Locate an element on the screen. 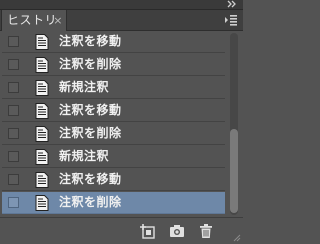 The width and height of the screenshot is (320, 244). camera-icon is located at coordinates (177, 231).